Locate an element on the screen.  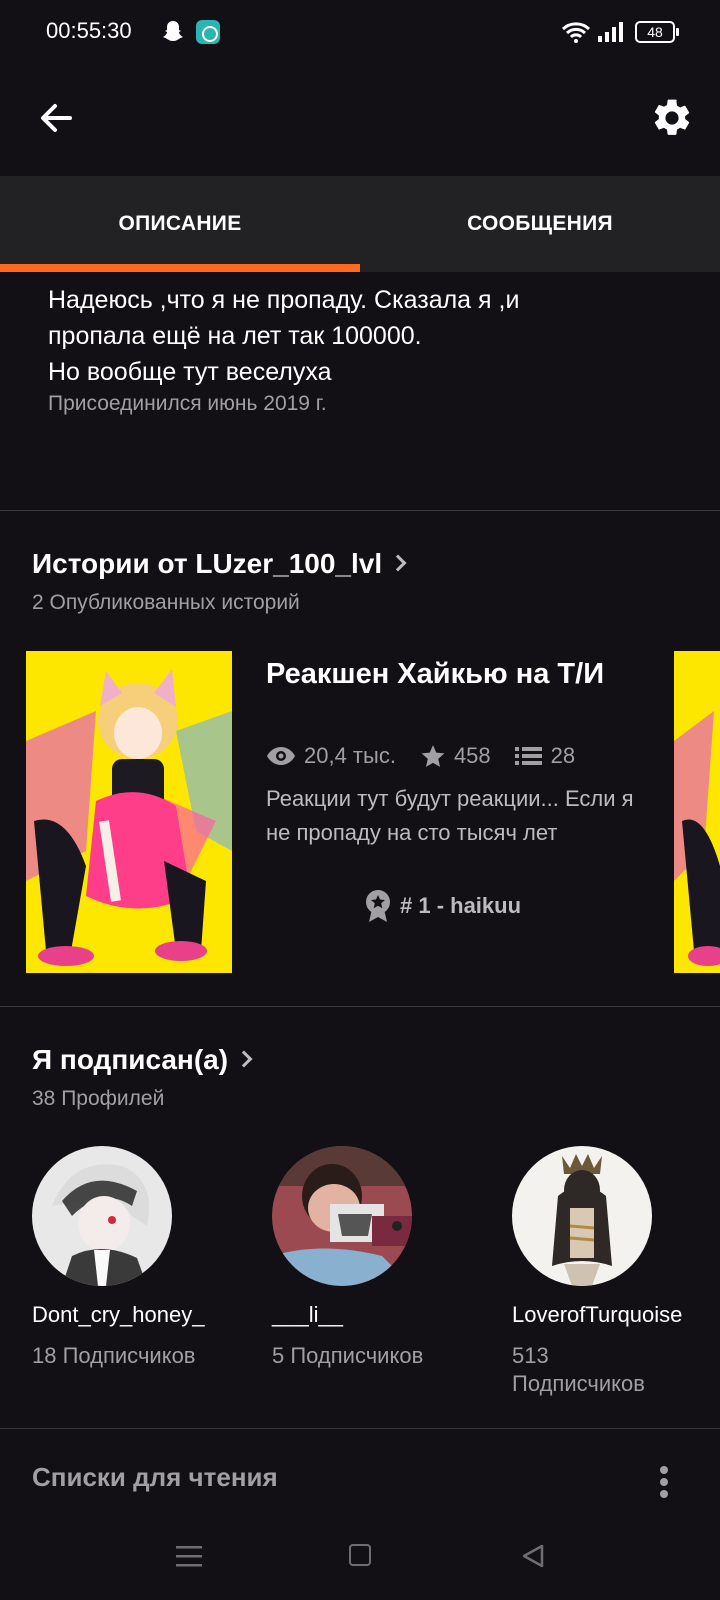
star-icon is located at coordinates (433, 756).